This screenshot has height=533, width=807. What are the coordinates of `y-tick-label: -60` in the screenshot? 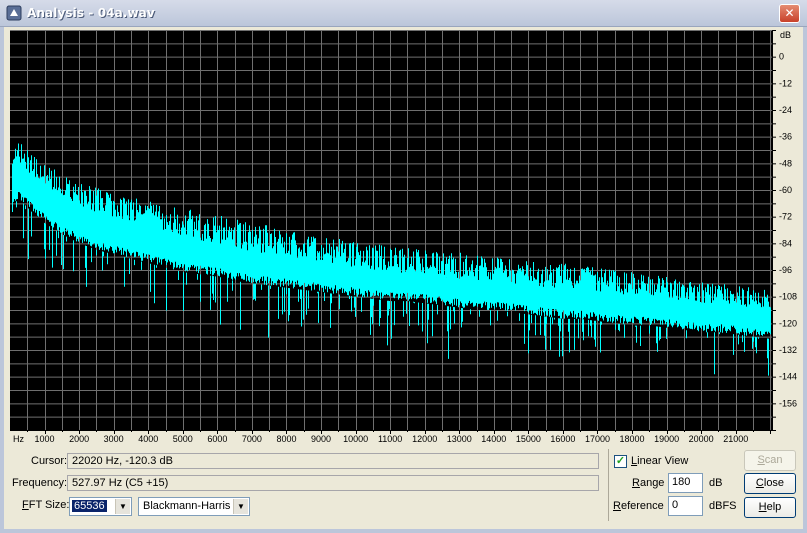 It's located at (785, 190).